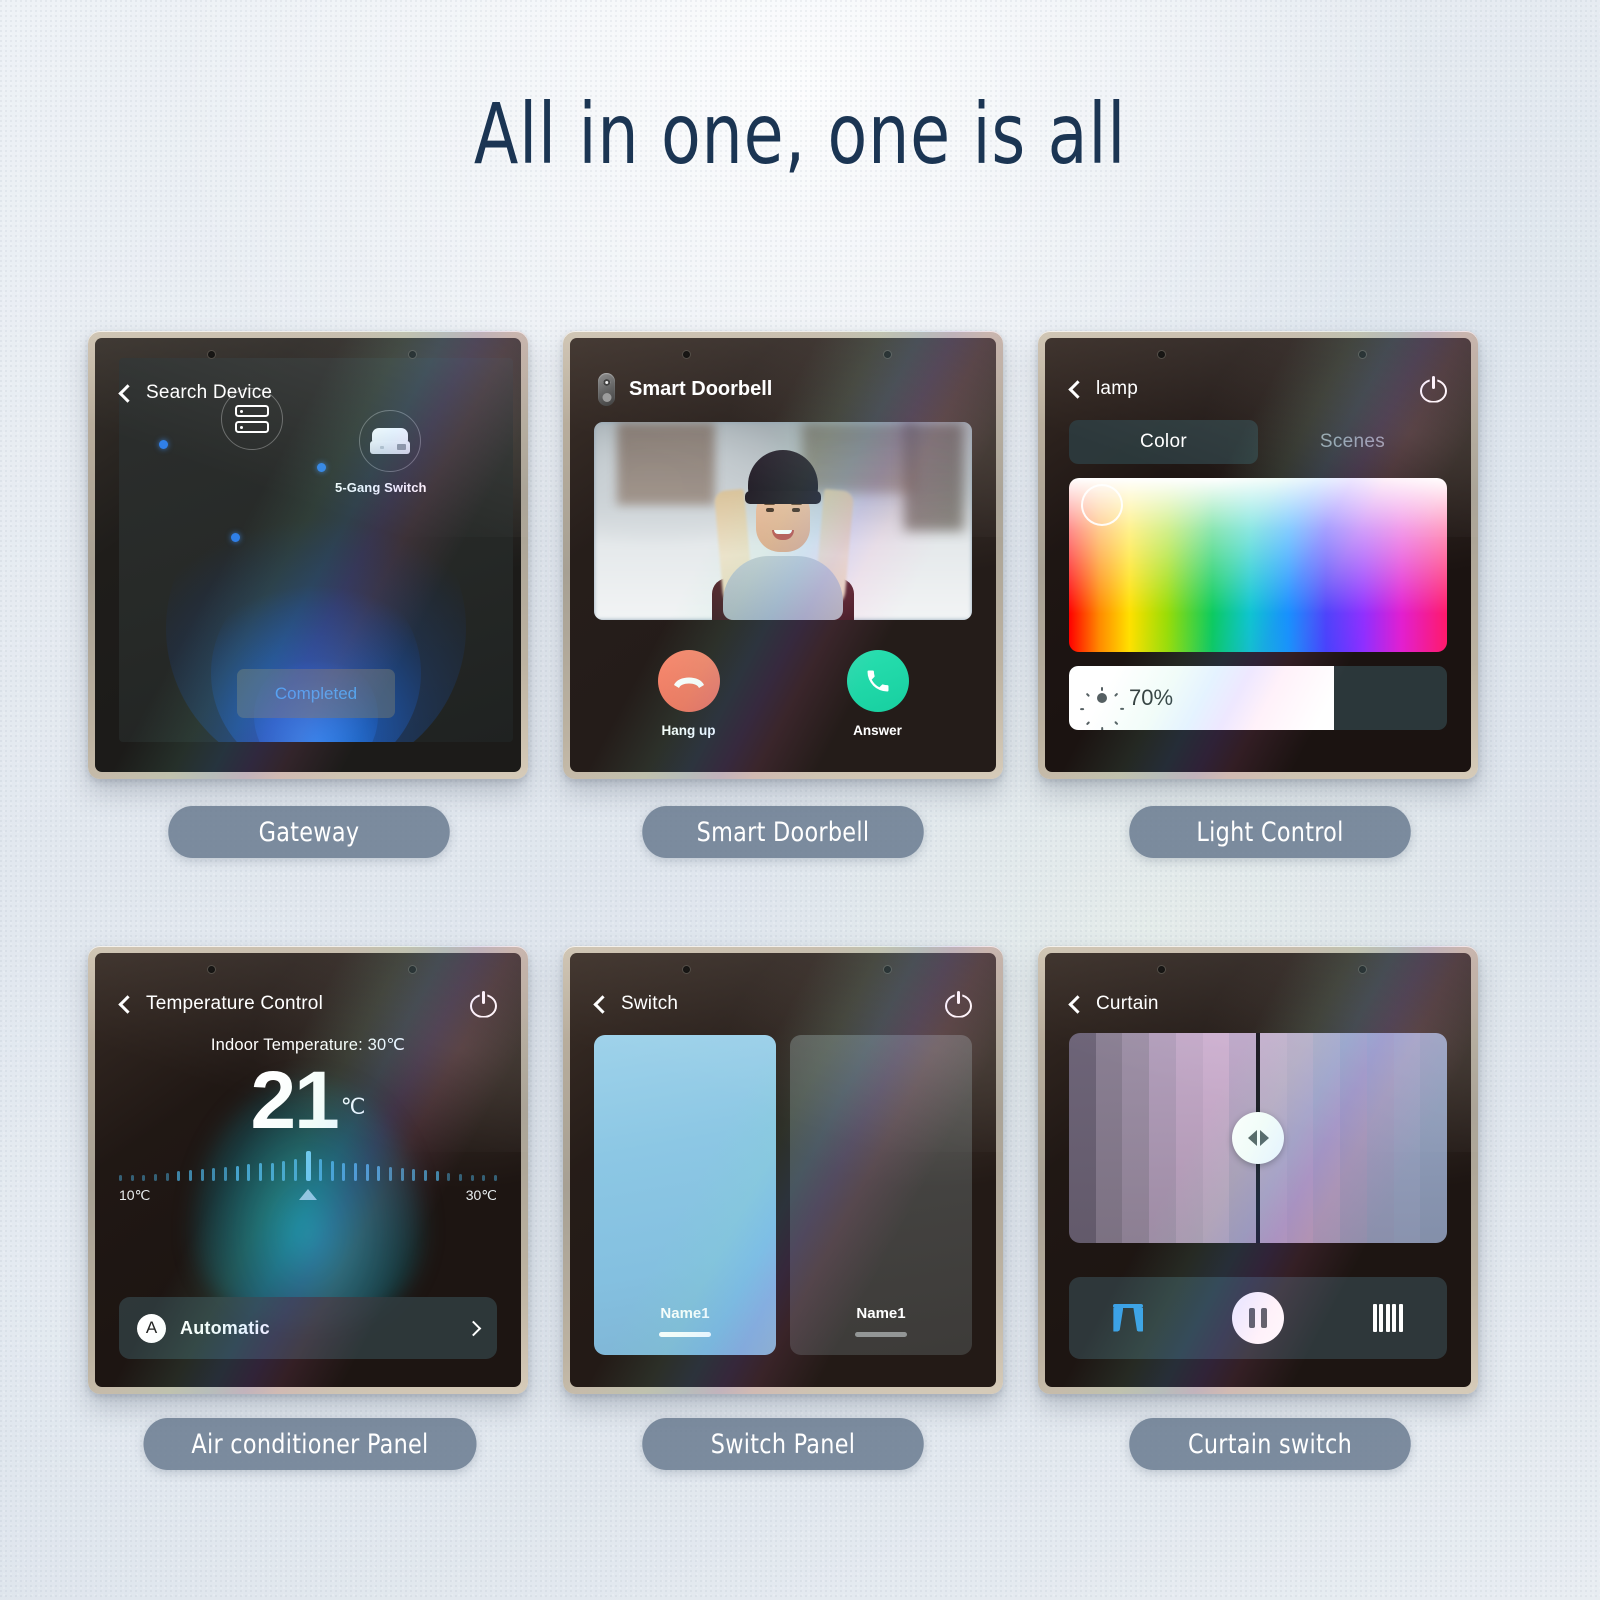  Describe the element at coordinates (782, 1173) in the screenshot. I see `switch-content: Switch Name1 Name1` at that location.